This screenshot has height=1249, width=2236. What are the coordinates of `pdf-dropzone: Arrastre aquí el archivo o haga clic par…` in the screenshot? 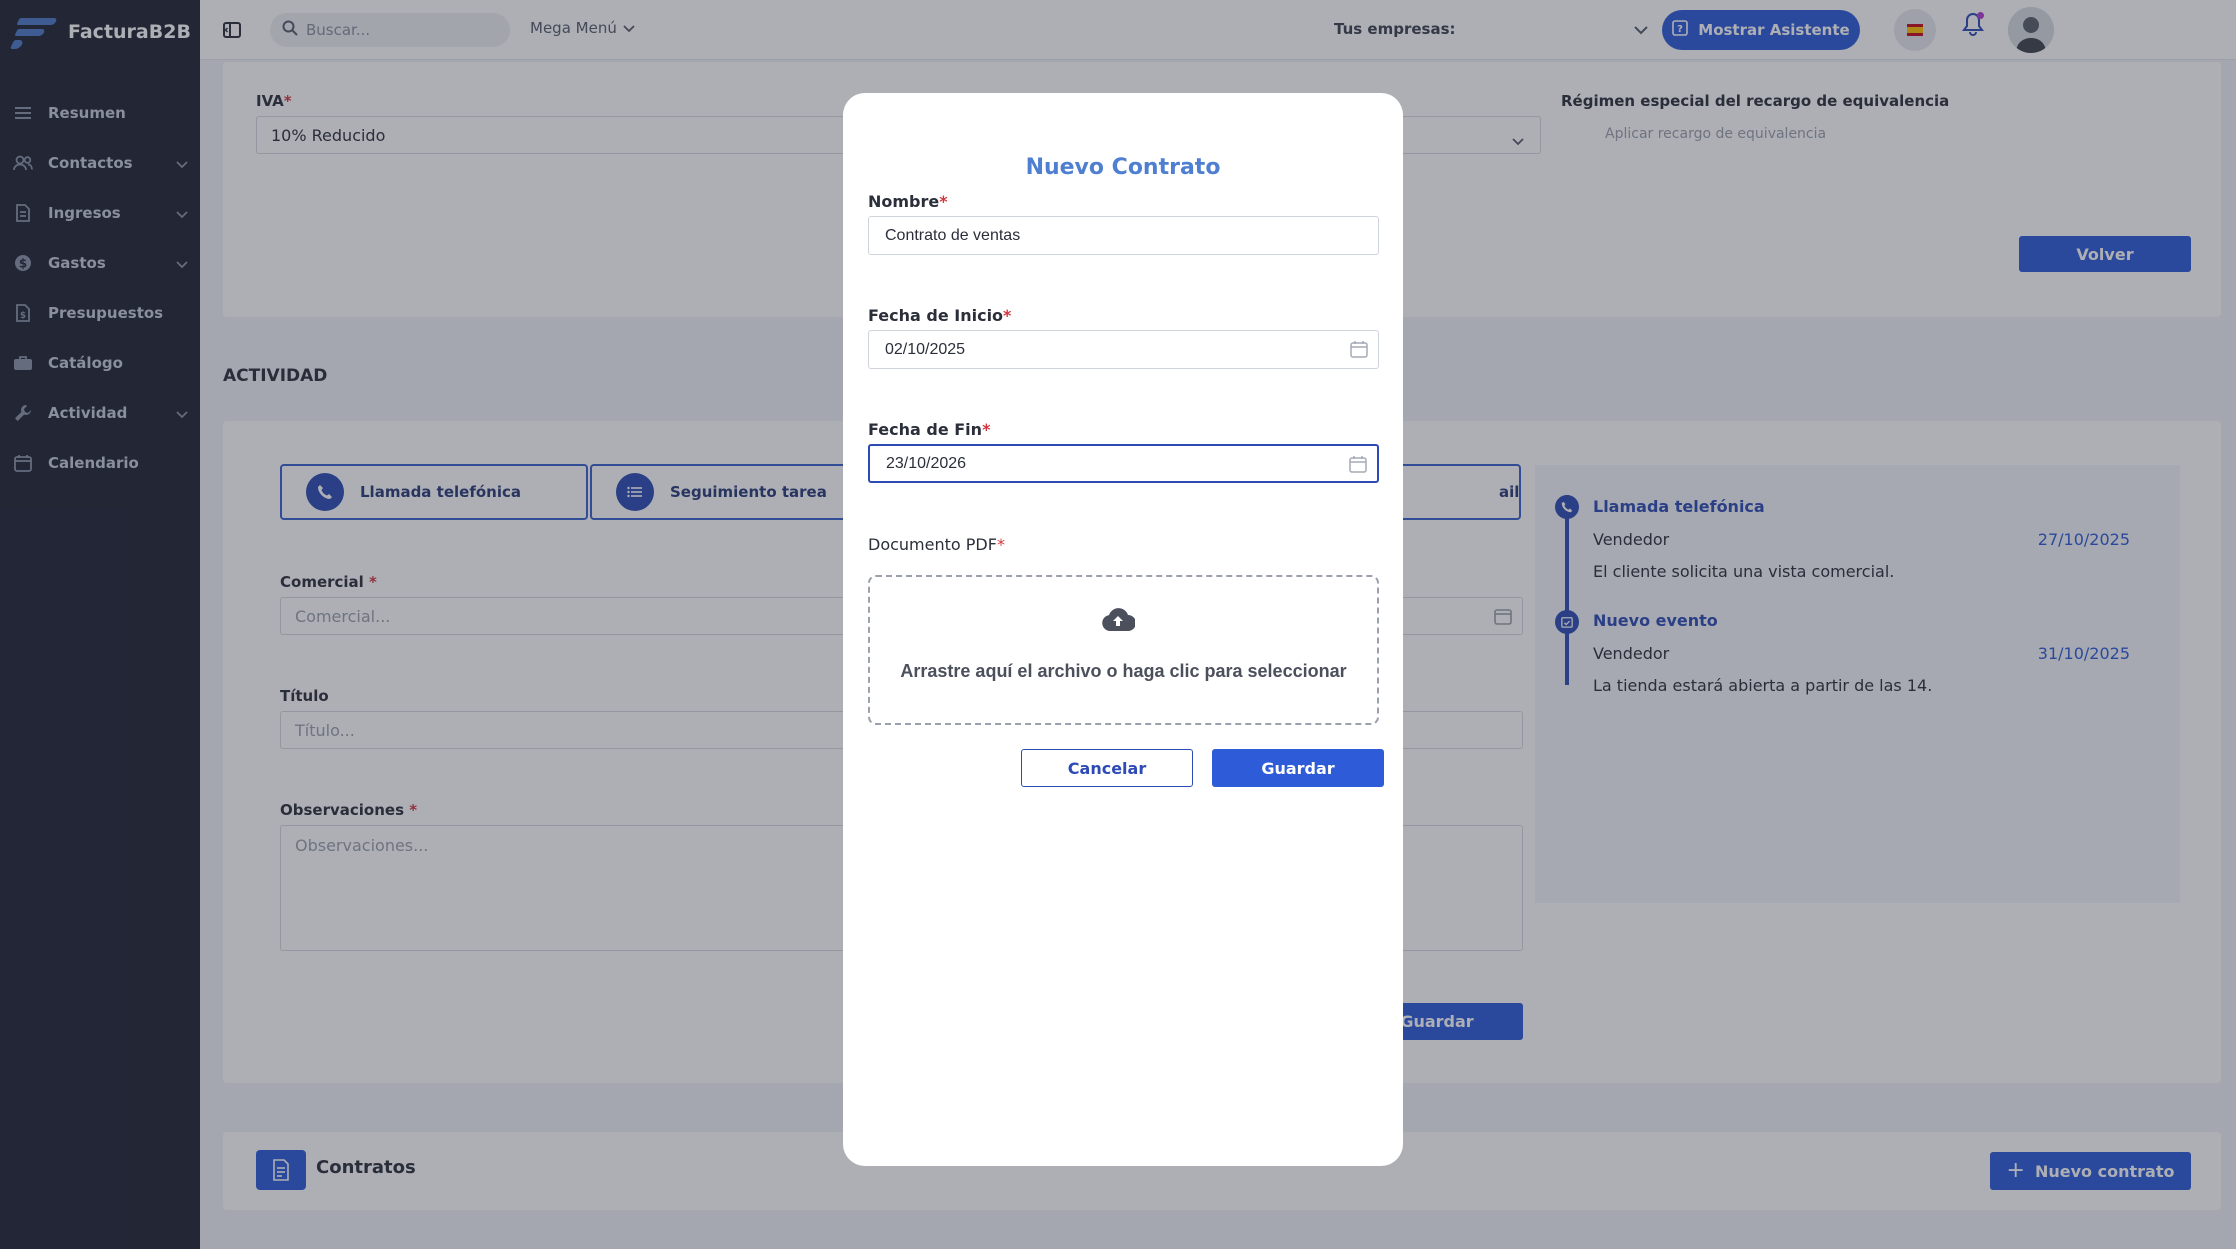 It's located at (1123, 650).